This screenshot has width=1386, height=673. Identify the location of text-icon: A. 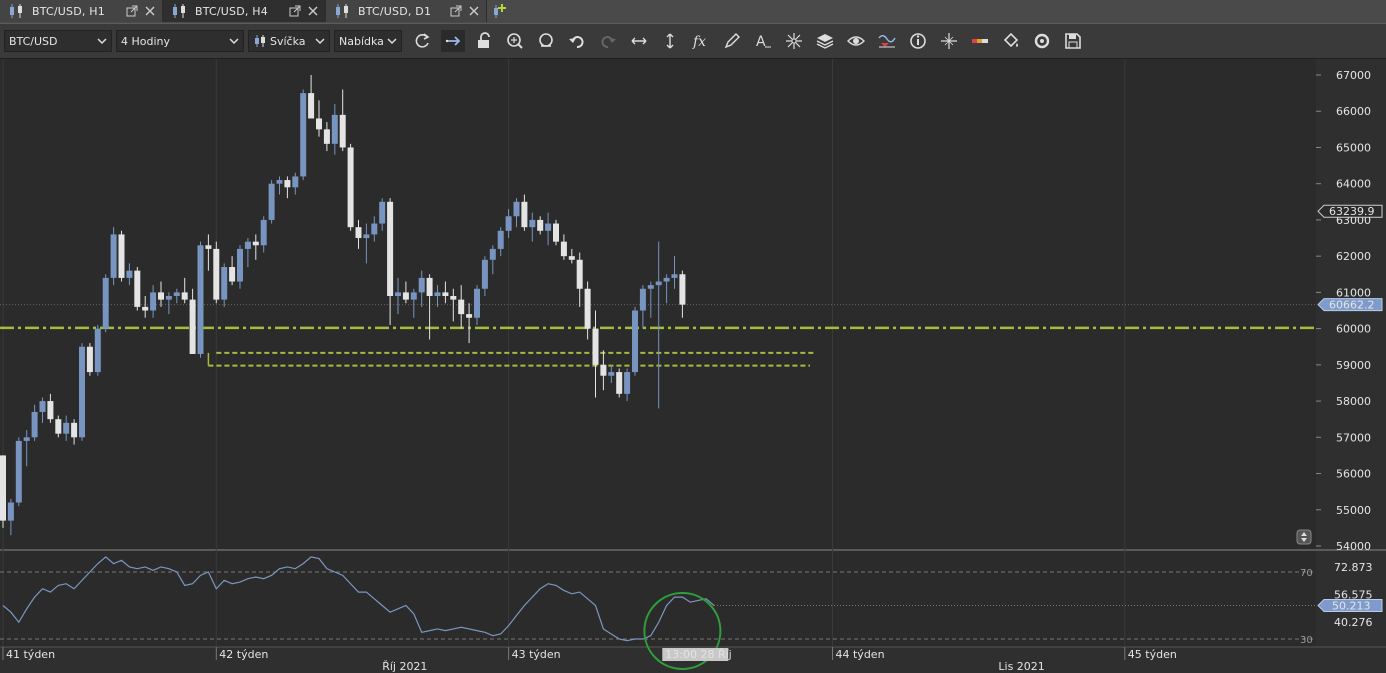
(763, 42).